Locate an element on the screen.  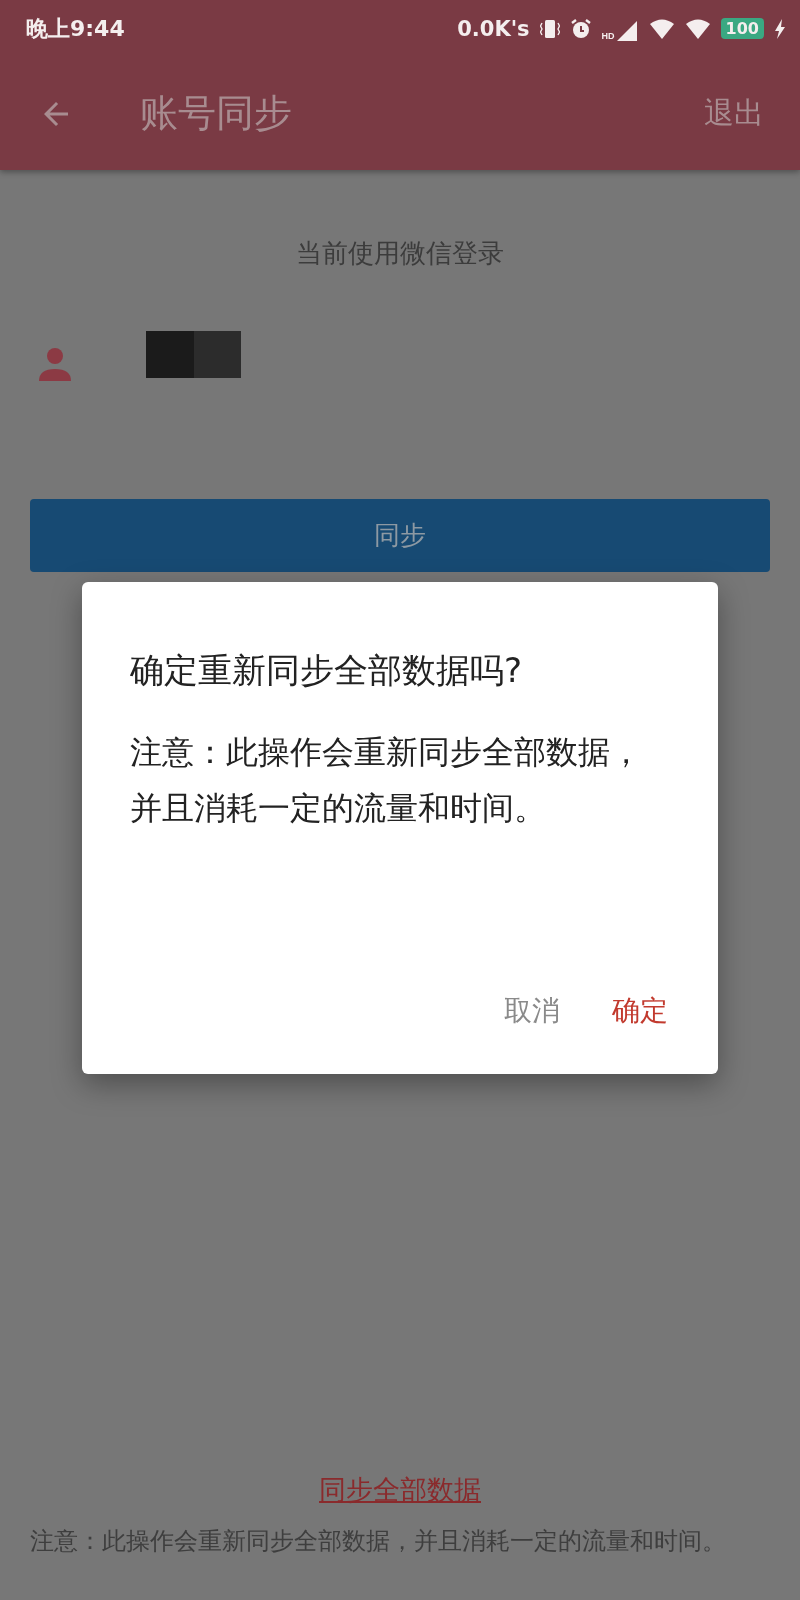
vibrate-icon is located at coordinates (549, 28).